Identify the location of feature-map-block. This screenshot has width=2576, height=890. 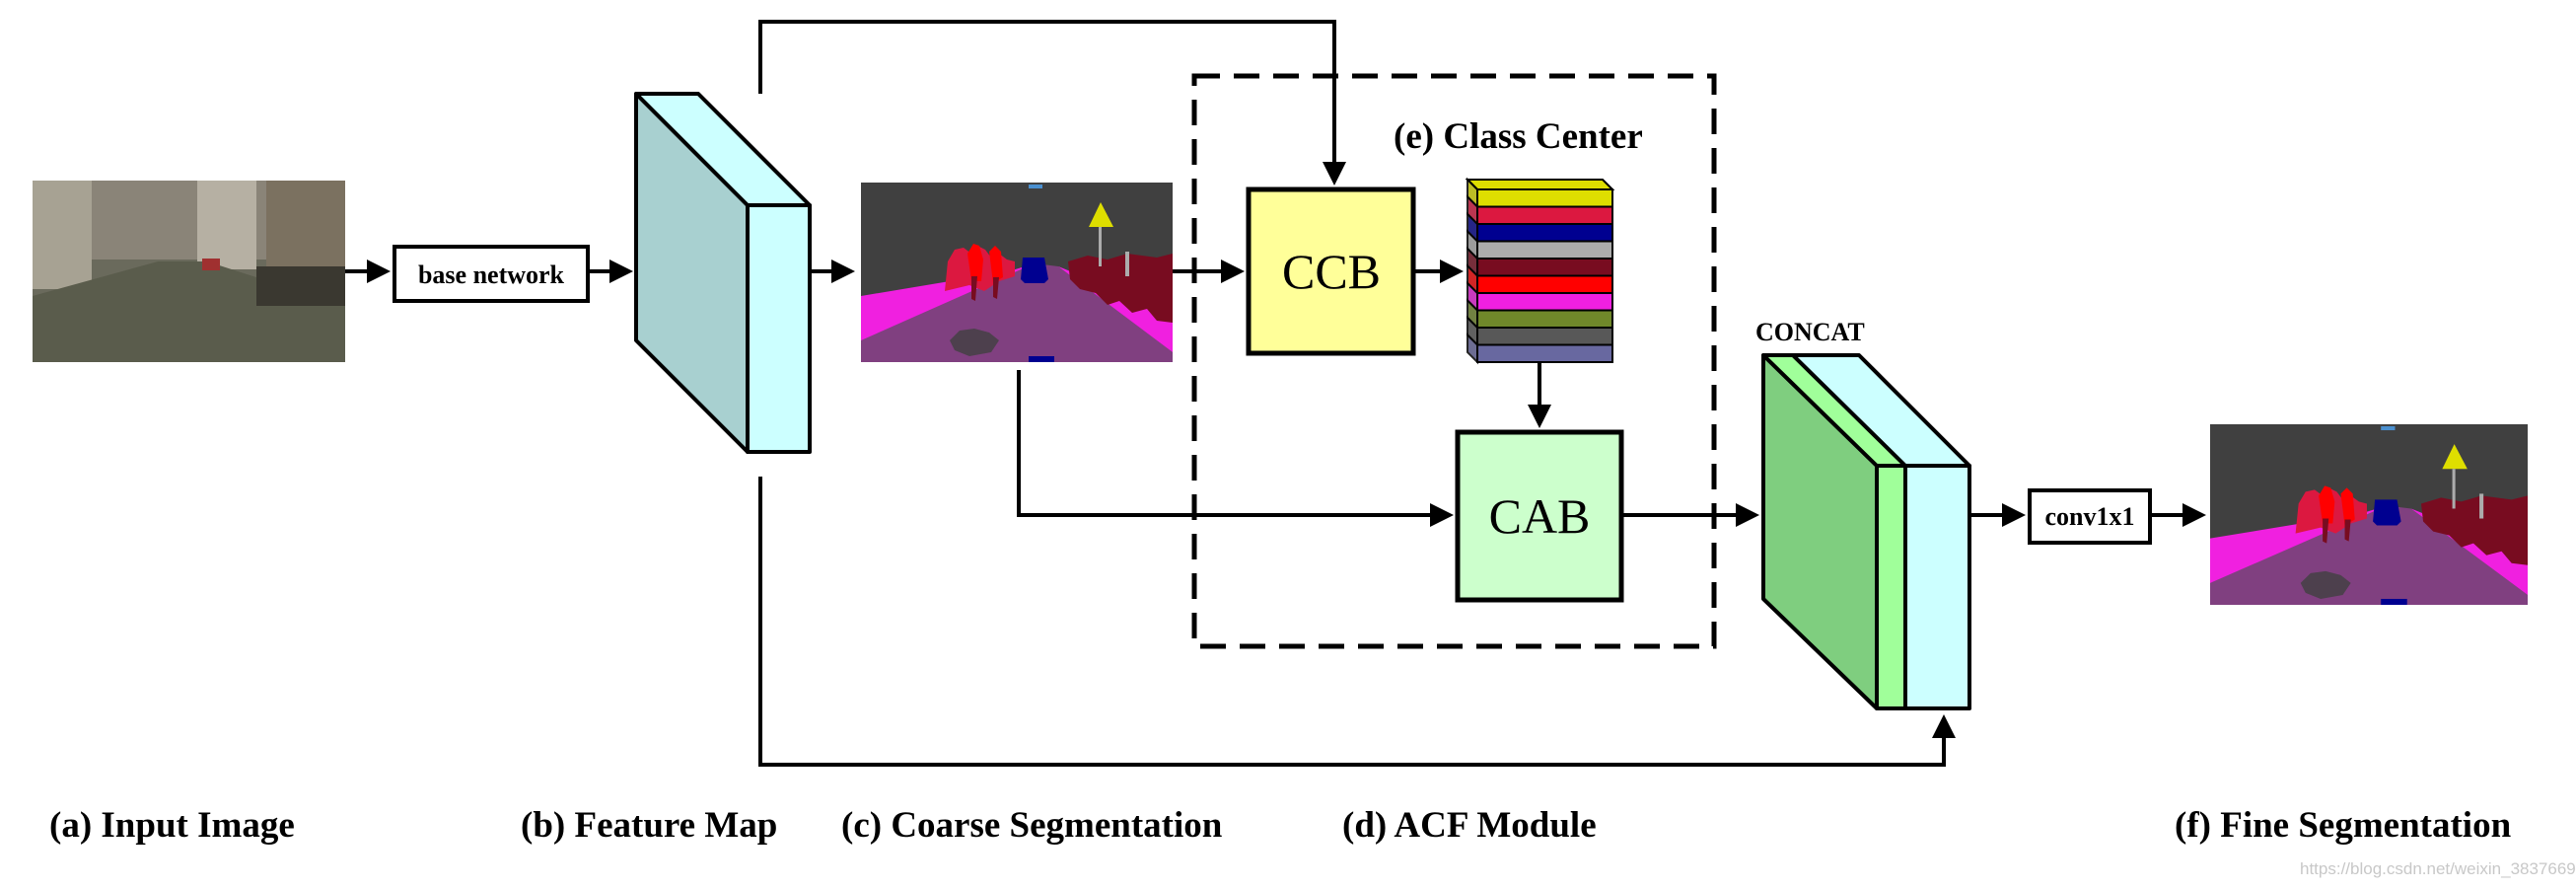
(723, 273).